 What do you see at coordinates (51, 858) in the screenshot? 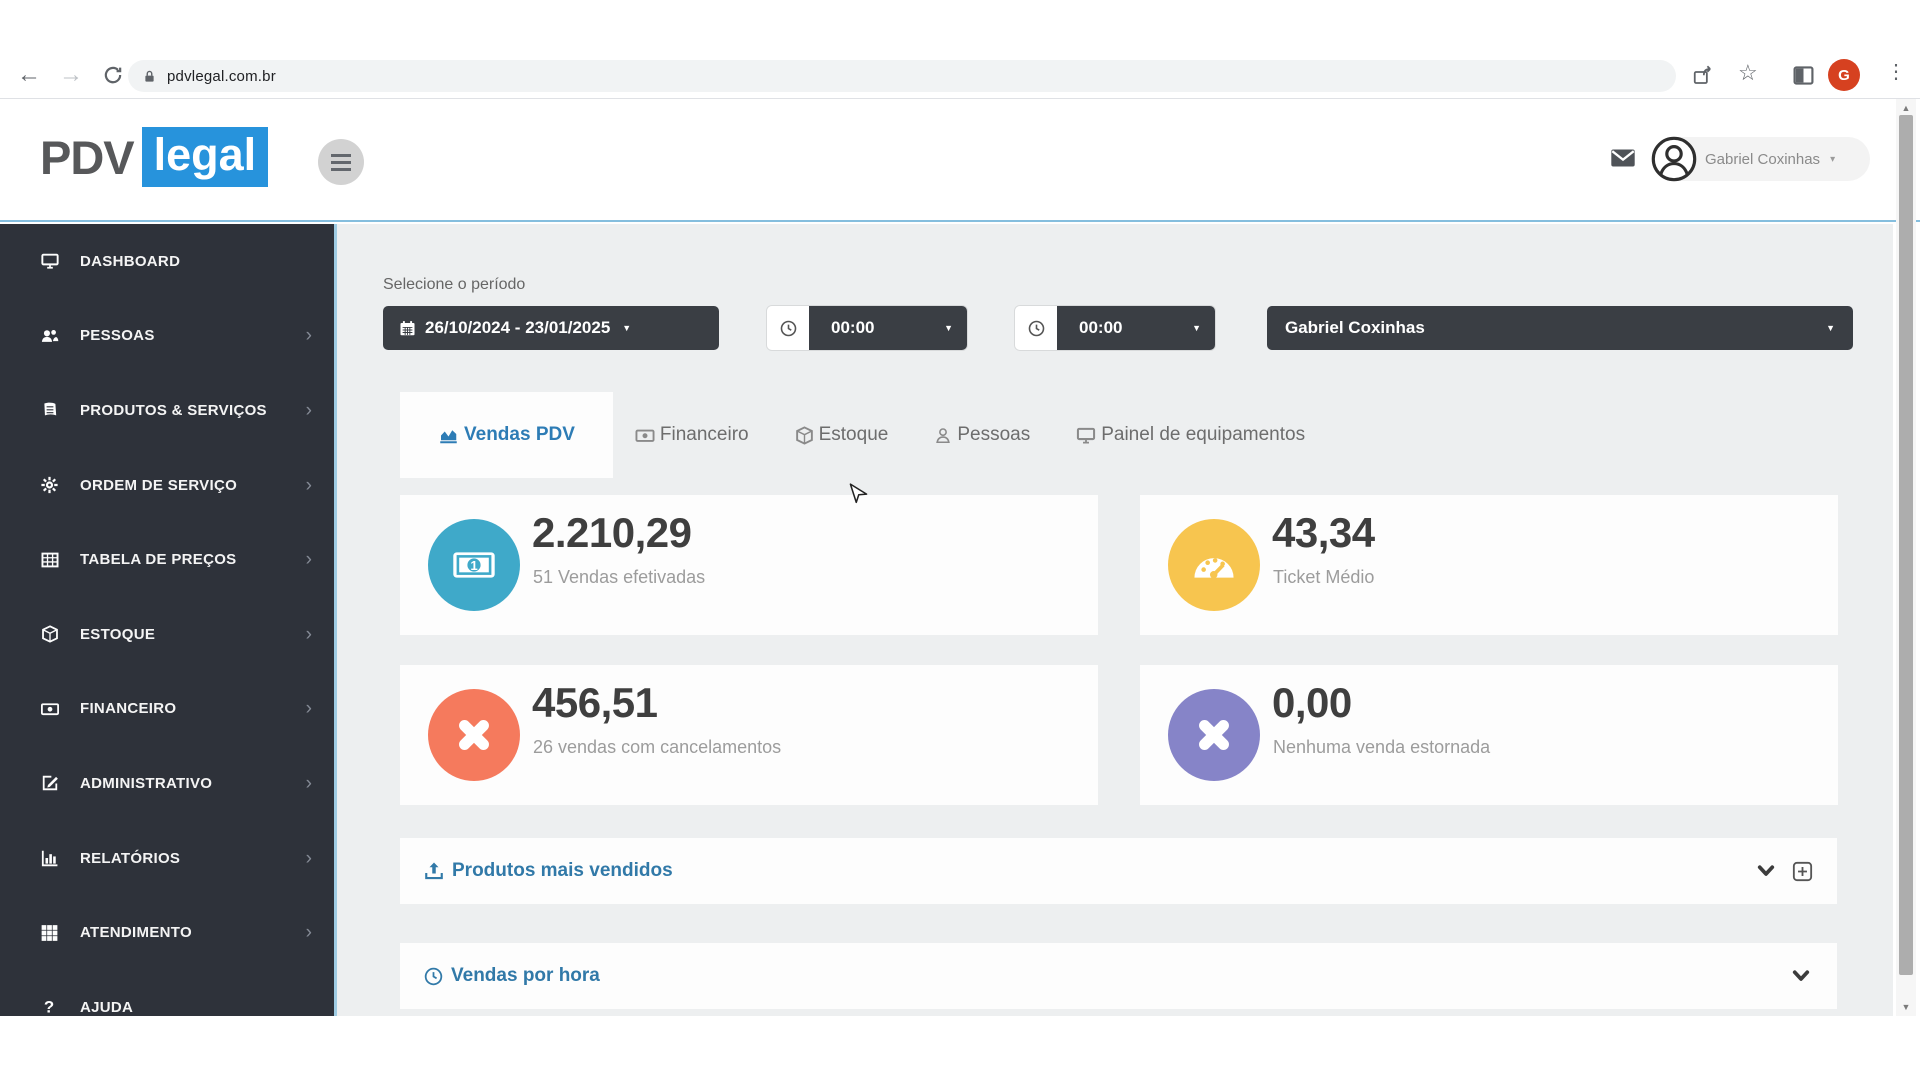
I see `bar-chart-icon` at bounding box center [51, 858].